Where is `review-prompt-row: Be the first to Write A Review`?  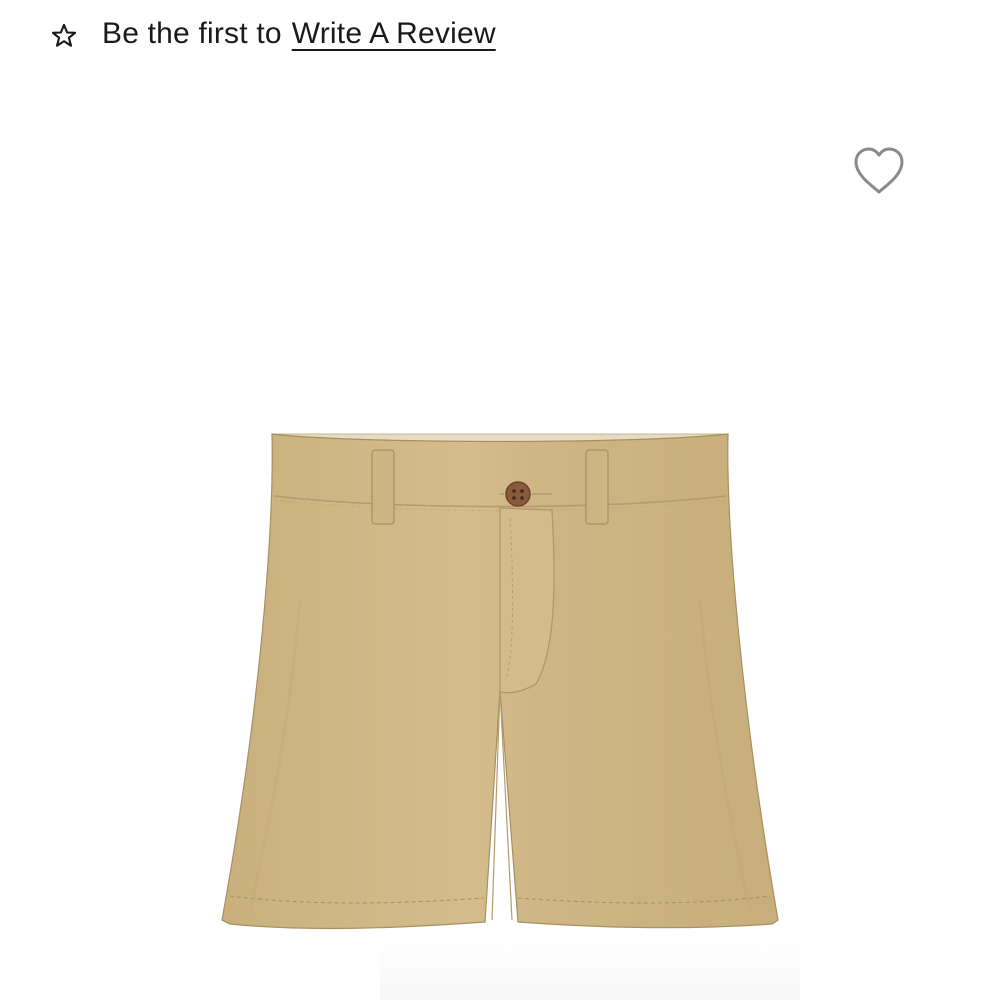
review-prompt-row: Be the first to Write A Review is located at coordinates (273, 34).